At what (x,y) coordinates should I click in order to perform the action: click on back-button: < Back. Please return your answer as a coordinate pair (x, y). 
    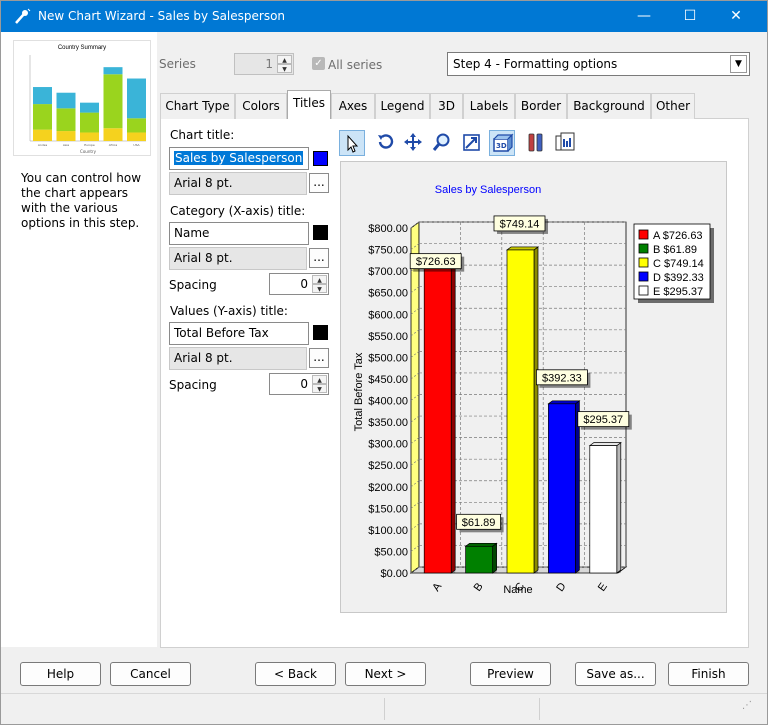
    Looking at the image, I should click on (295, 674).